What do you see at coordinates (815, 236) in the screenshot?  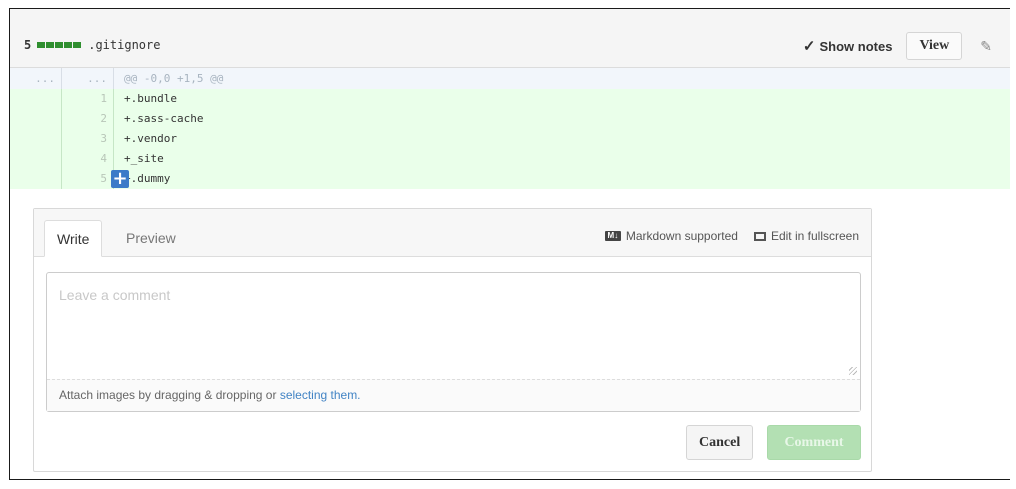 I see `edit-fullscreen-link: Edit in fullscreen` at bounding box center [815, 236].